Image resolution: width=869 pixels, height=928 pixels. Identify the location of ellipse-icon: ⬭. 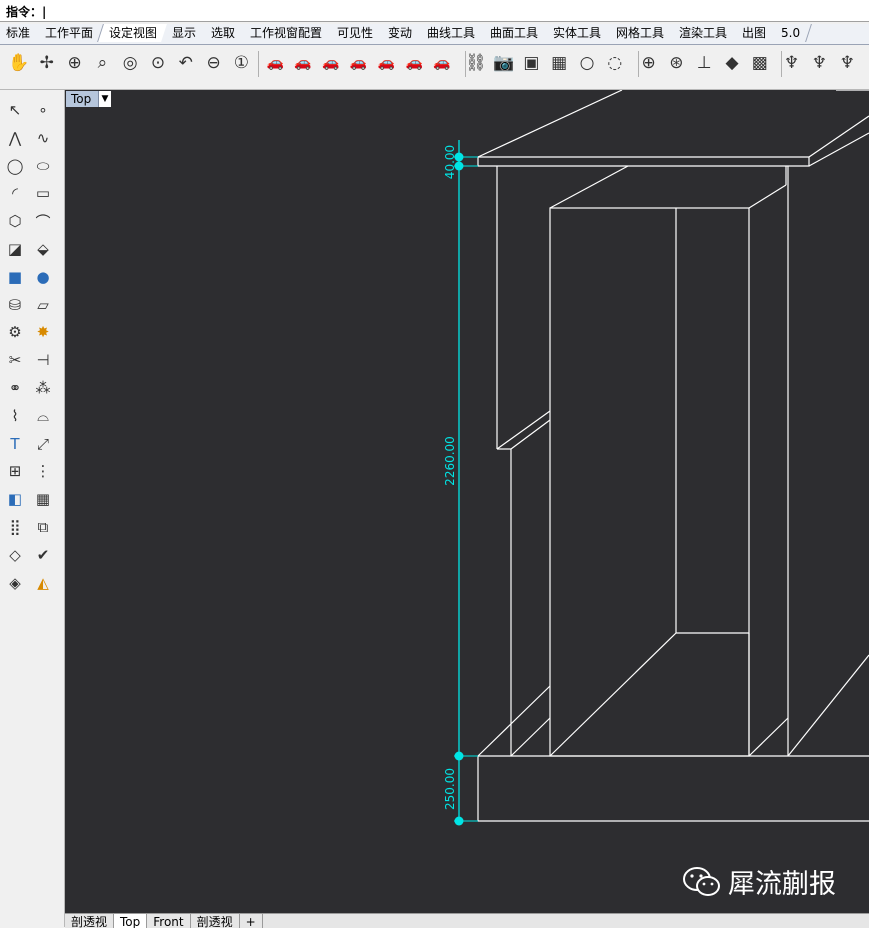
(43, 166).